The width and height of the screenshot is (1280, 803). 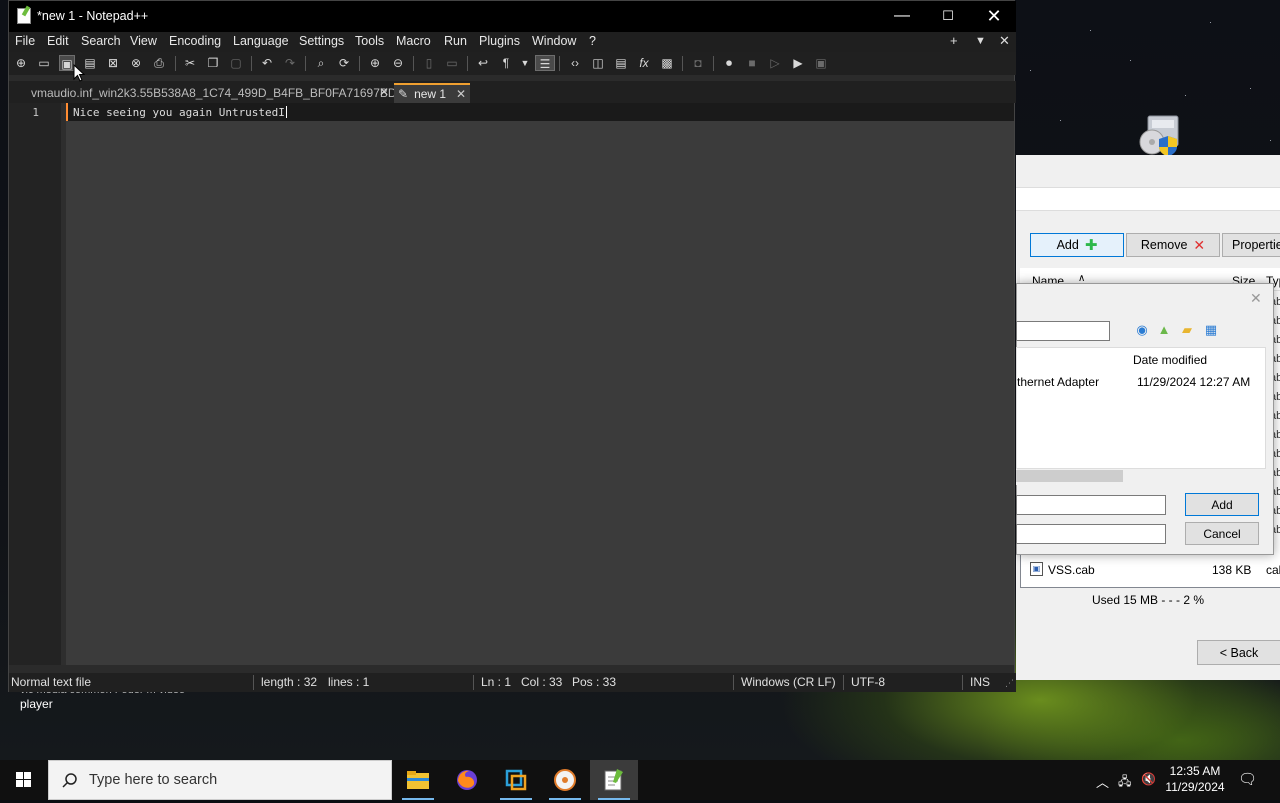 I want to click on status-position: Pos : 33, so click(x=594, y=682).